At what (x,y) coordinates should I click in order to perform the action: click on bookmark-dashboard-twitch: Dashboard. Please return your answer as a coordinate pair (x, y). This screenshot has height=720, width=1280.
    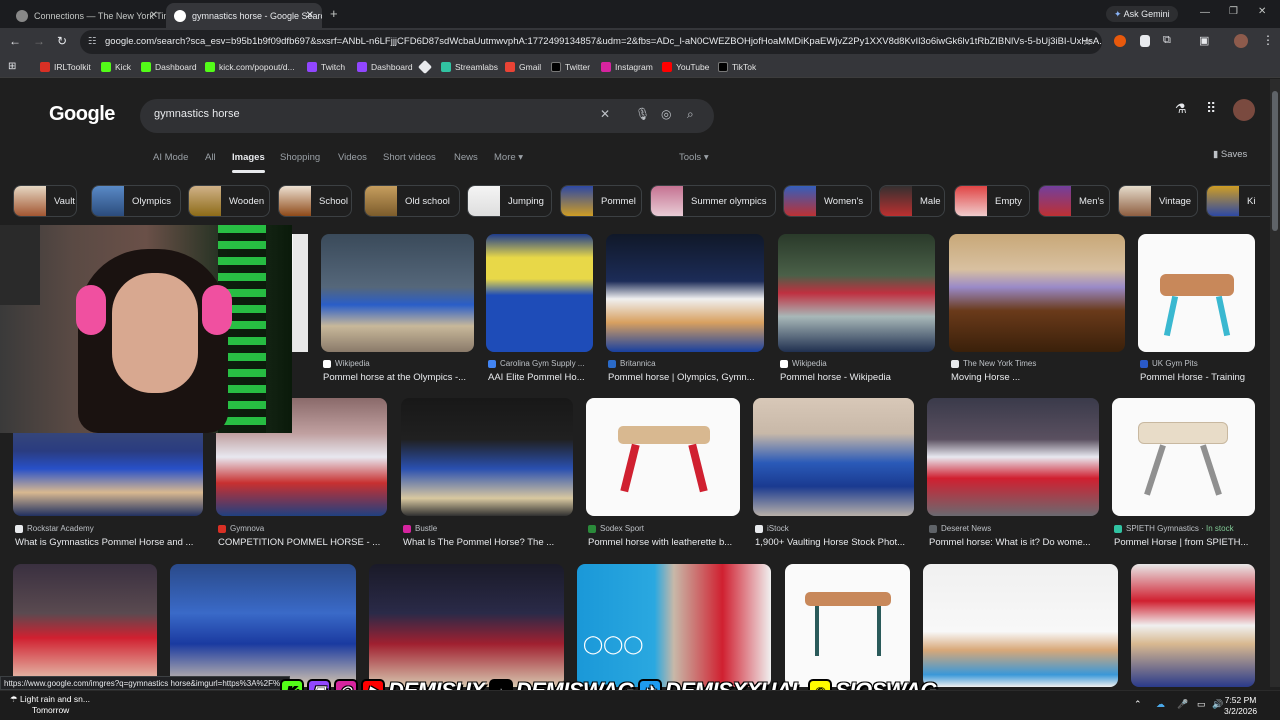
    Looking at the image, I should click on (385, 67).